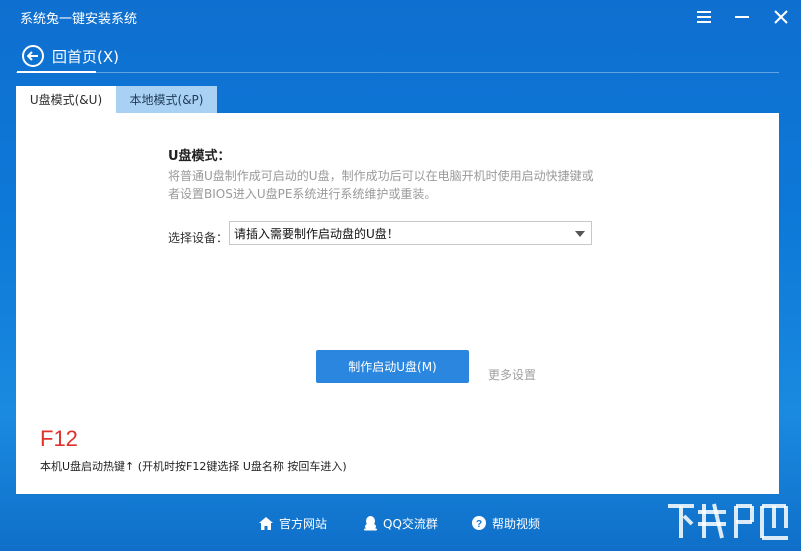 The image size is (801, 551). I want to click on make-boot-usb-button: 制作启动U盘(M), so click(392, 366).